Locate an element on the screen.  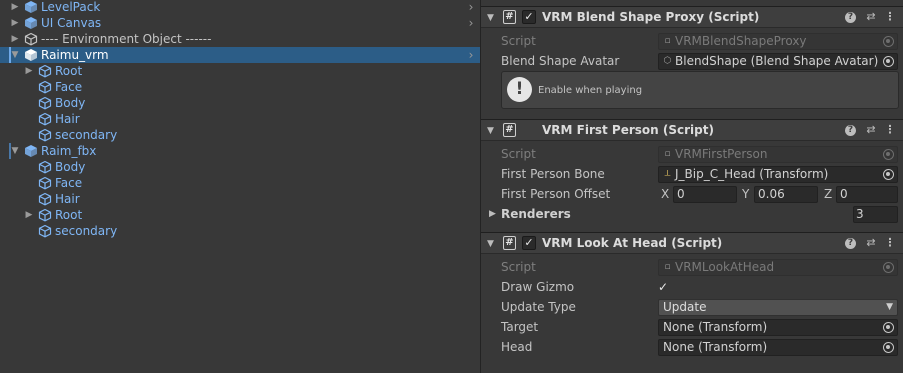
hierarchy-item-label: Root is located at coordinates (69, 71).